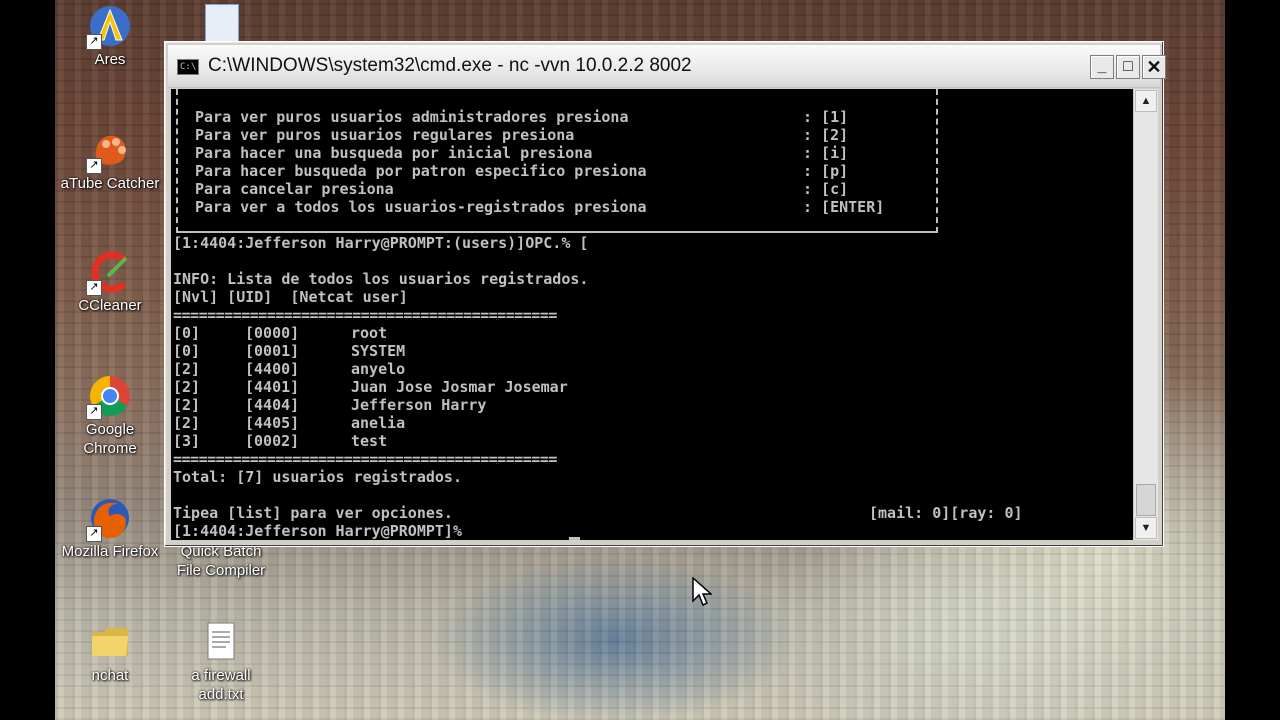  What do you see at coordinates (188, 67) in the screenshot?
I see `cmd-icon: C:\` at bounding box center [188, 67].